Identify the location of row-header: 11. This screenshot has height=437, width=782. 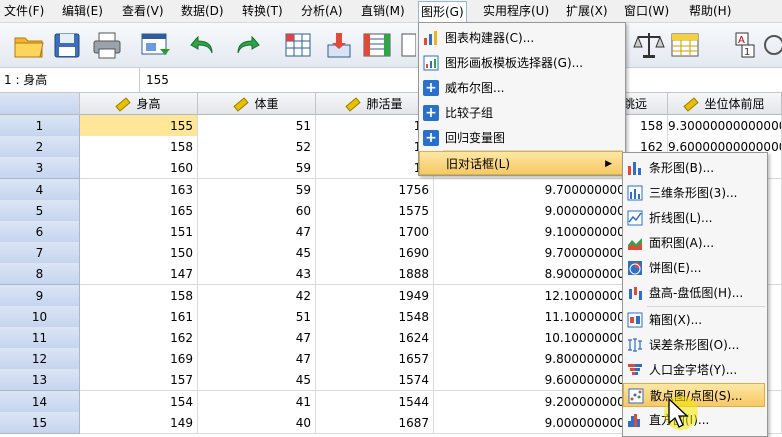
(40, 338).